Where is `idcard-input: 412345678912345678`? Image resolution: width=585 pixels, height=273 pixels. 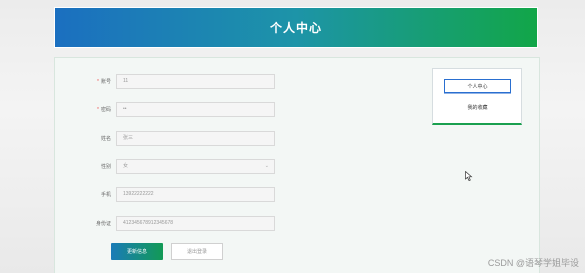
idcard-input: 412345678912345678 is located at coordinates (195, 223).